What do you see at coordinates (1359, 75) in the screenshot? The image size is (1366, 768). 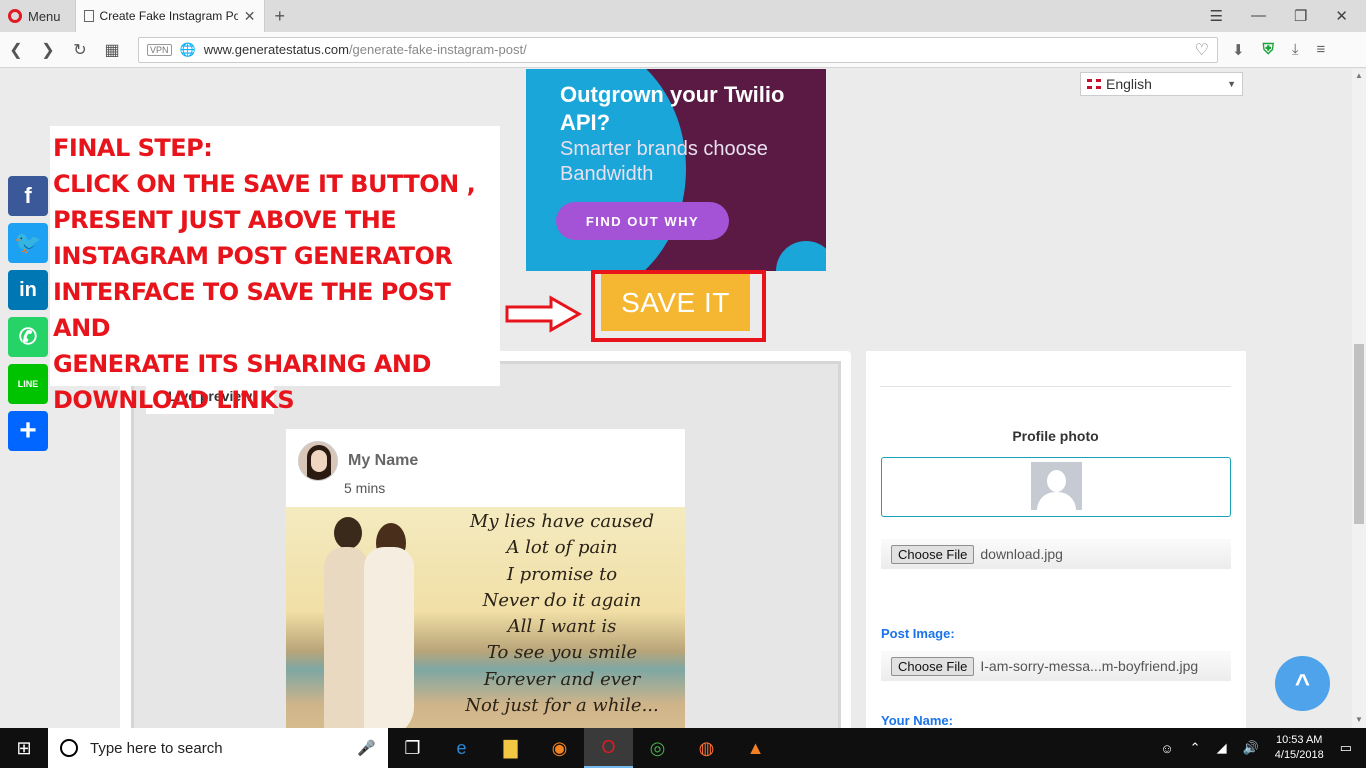 I see `scroll-up-arrow-icon: ▲` at bounding box center [1359, 75].